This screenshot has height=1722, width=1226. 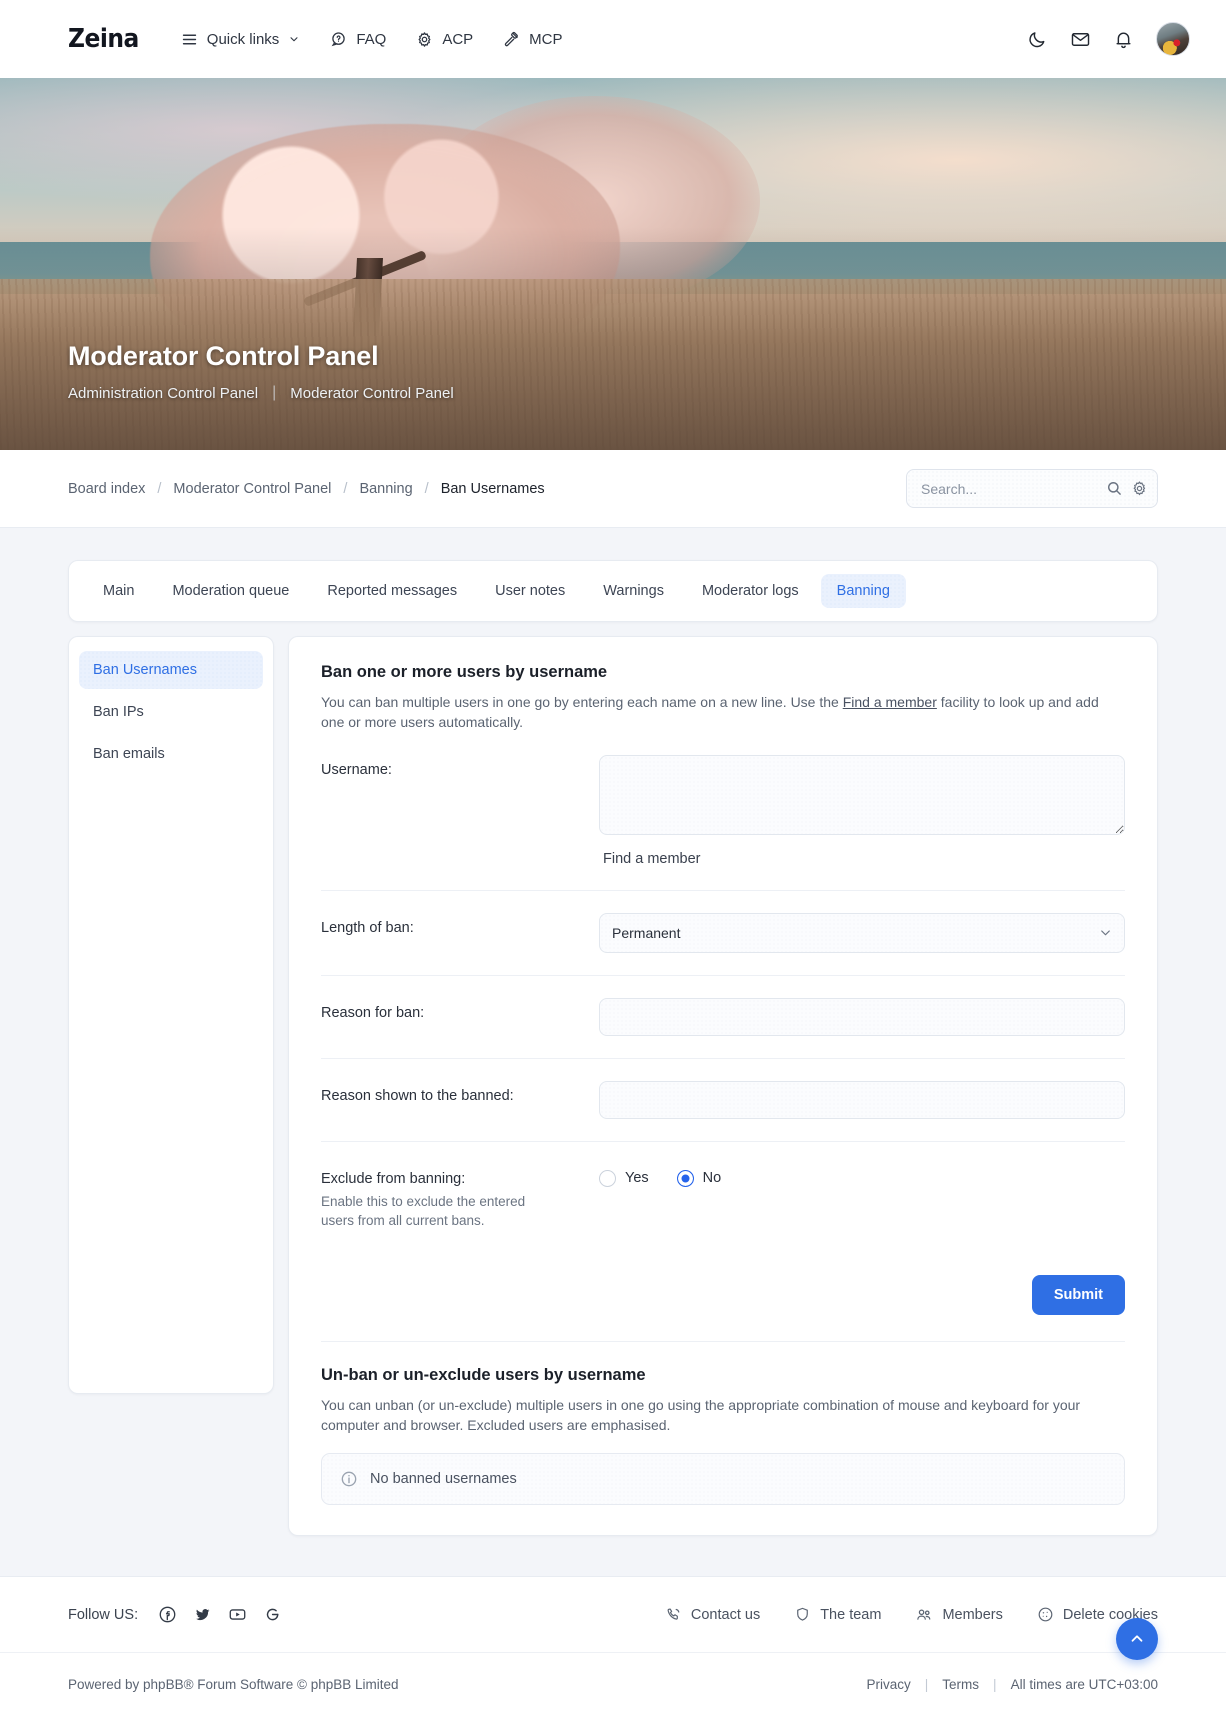 What do you see at coordinates (163, 393) in the screenshot?
I see `hero-link-acp: Administration Control Panel` at bounding box center [163, 393].